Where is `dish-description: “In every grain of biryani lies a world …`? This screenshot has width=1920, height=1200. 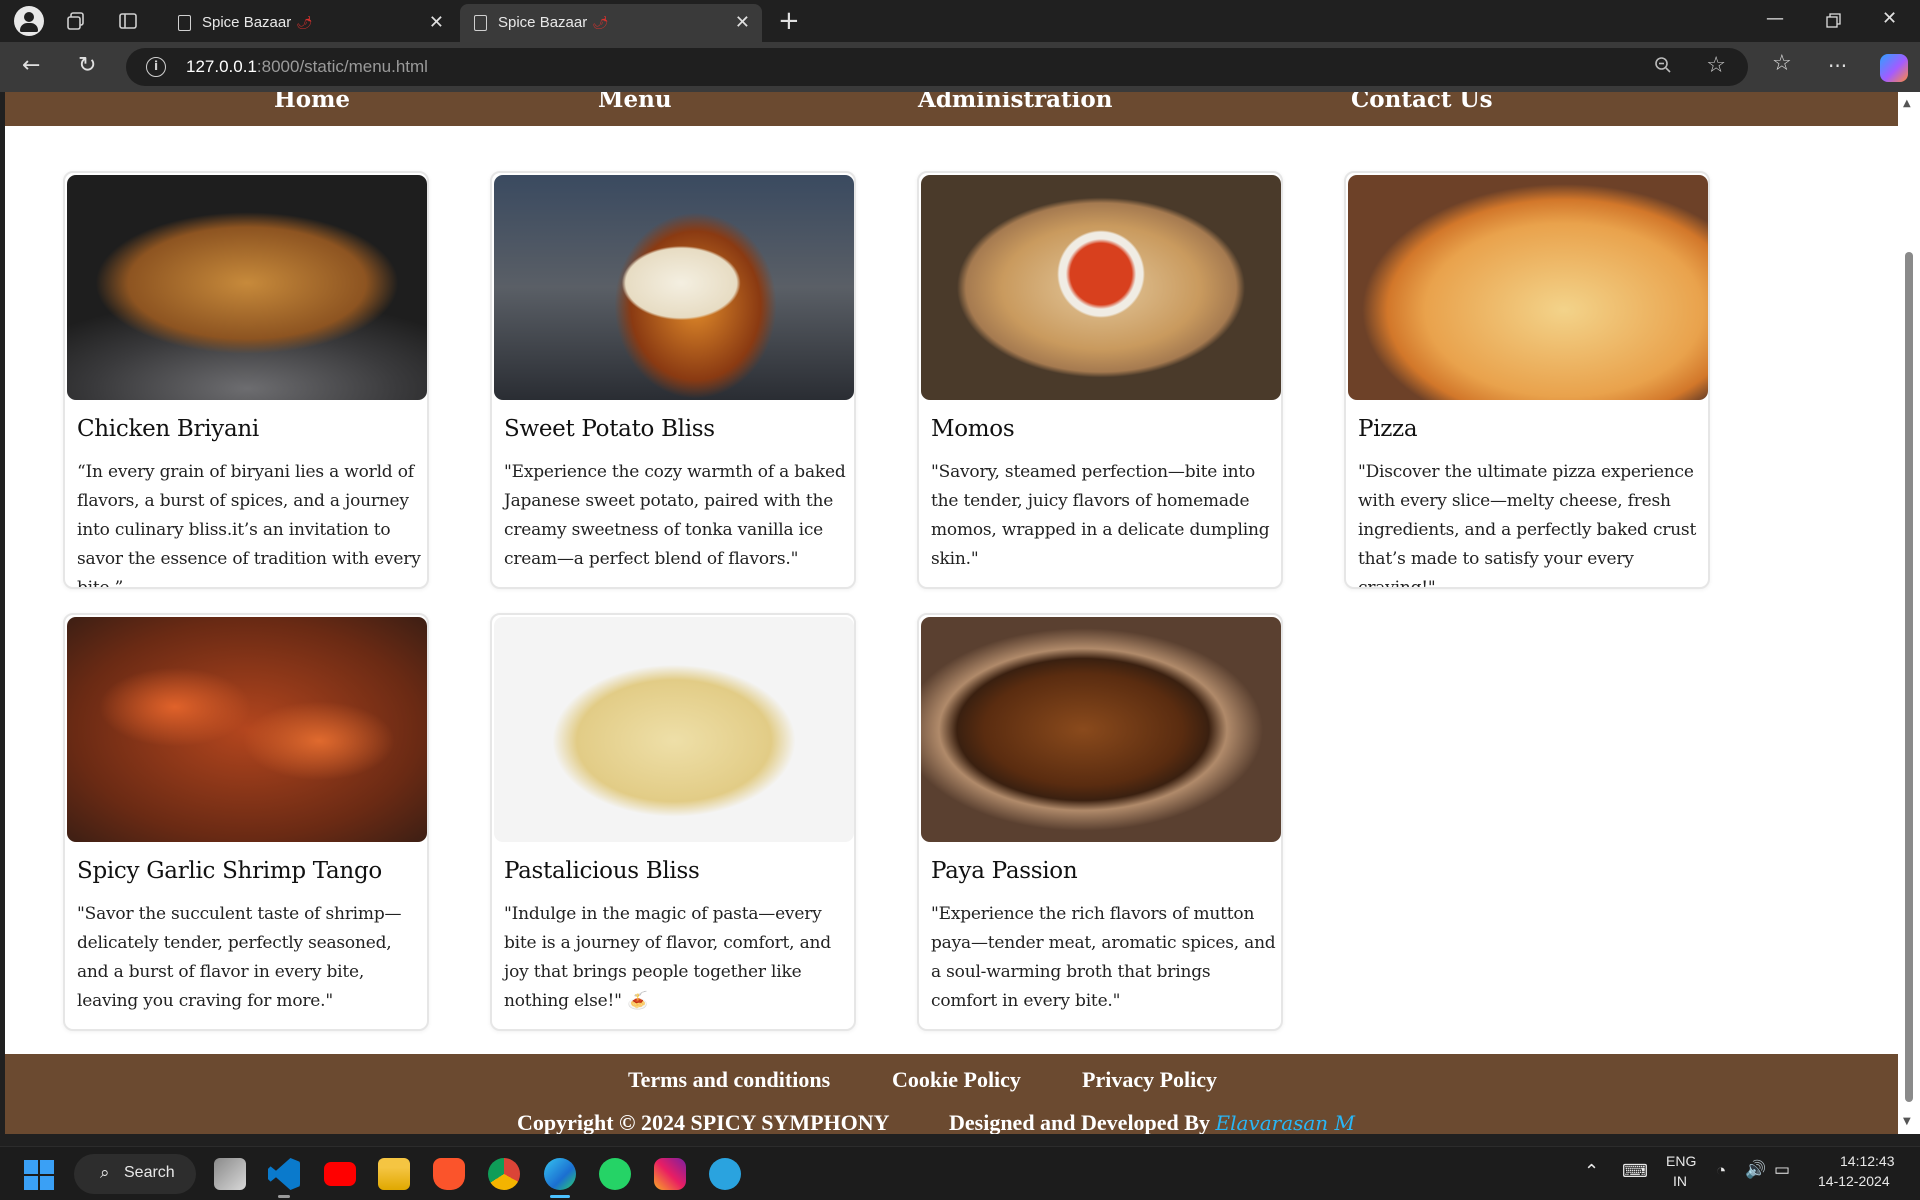
dish-description: “In every grain of biryani lies a world … is located at coordinates (249, 525).